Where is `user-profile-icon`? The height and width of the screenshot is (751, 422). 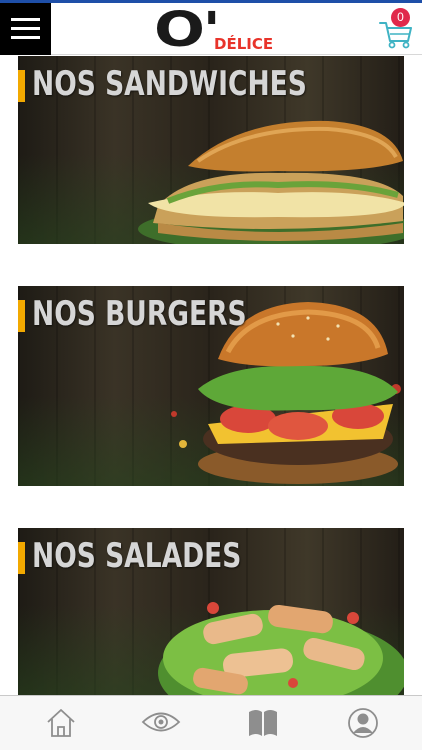
user-profile-icon is located at coordinates (363, 723).